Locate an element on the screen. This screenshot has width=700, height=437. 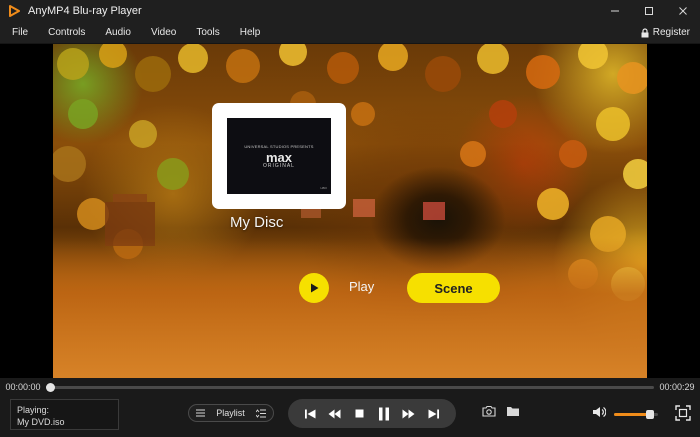
playlist-button: Playlist is located at coordinates (231, 413).